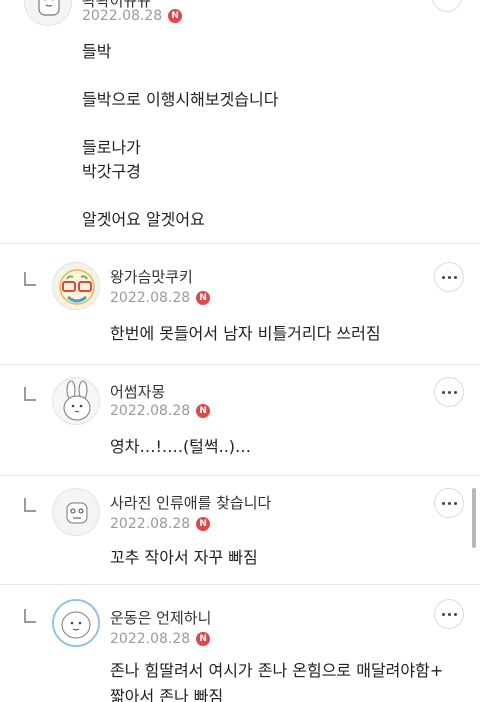  I want to click on comment-author: 운동은 언제하니, so click(160, 617).